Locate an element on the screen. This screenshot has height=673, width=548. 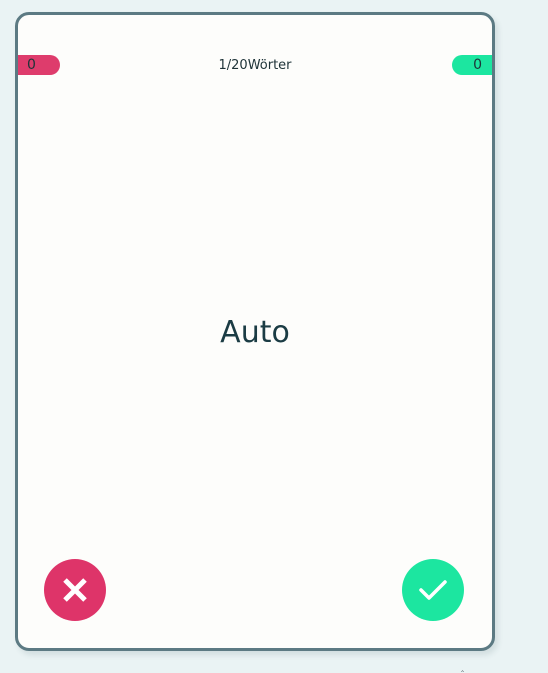
flashcard-word: Auto is located at coordinates (255, 332).